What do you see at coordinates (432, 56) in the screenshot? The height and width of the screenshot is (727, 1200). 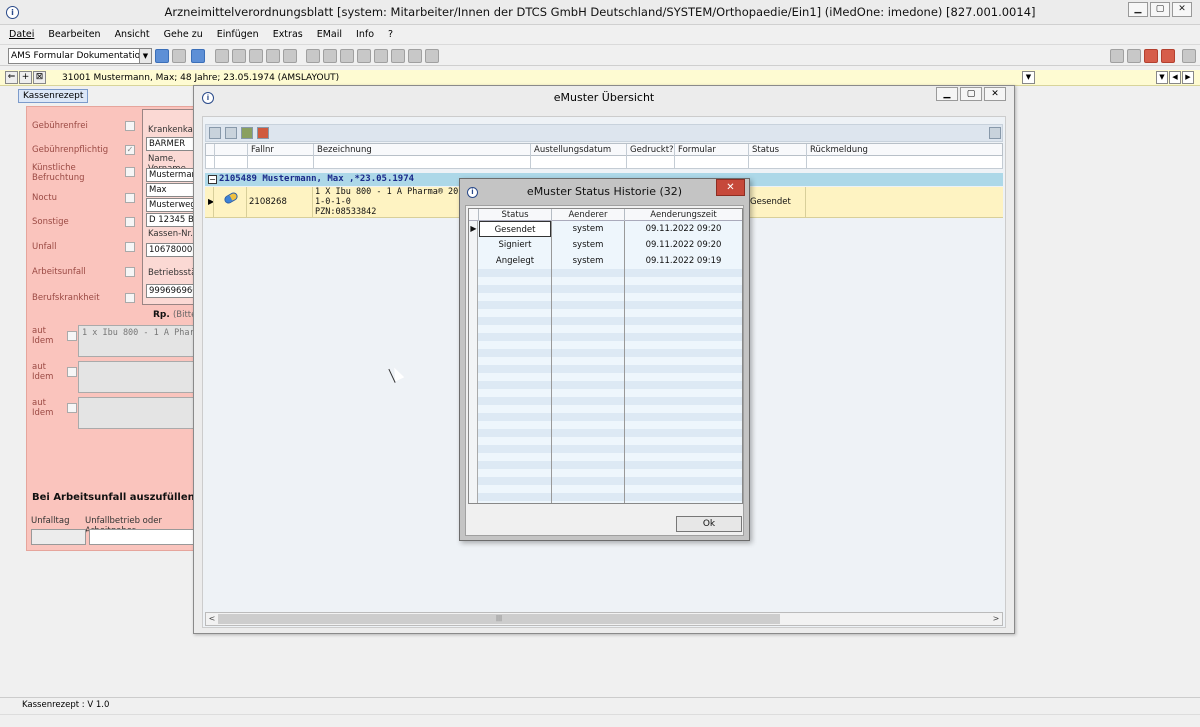 I see `edit-icon` at bounding box center [432, 56].